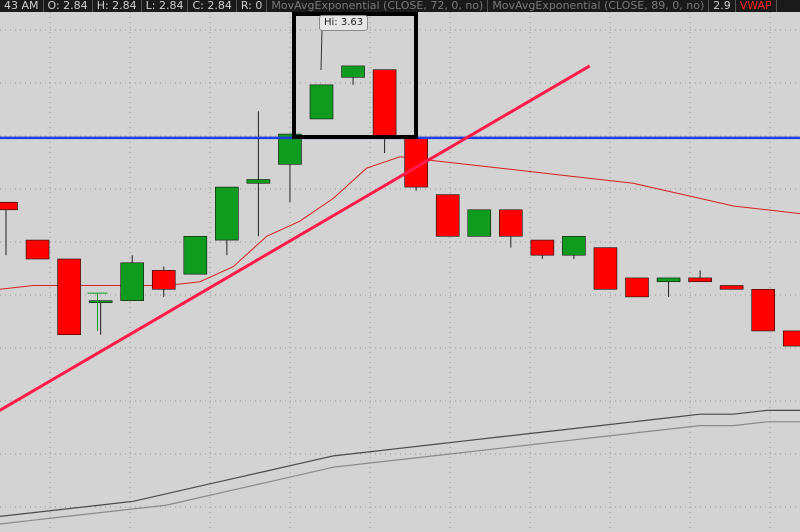 Image resolution: width=800 pixels, height=532 pixels. I want to click on header-time: 43 AM, so click(22, 6).